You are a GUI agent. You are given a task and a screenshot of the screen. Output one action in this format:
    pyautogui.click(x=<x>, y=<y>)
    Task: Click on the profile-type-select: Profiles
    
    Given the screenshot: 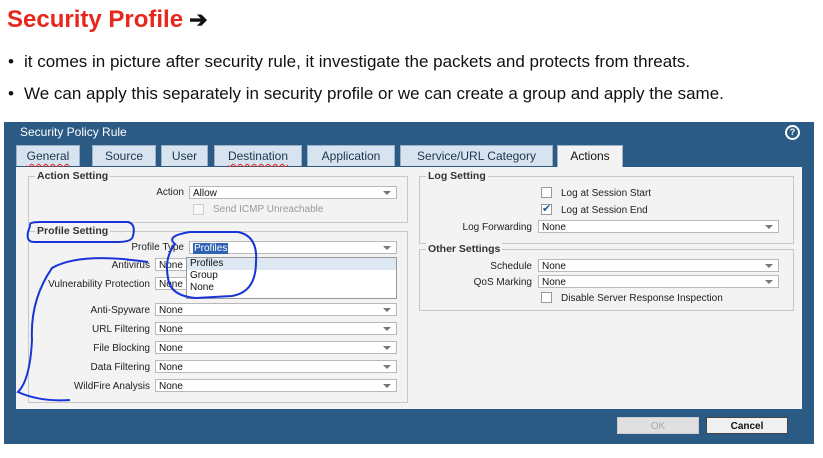 What is the action you would take?
    pyautogui.click(x=293, y=247)
    